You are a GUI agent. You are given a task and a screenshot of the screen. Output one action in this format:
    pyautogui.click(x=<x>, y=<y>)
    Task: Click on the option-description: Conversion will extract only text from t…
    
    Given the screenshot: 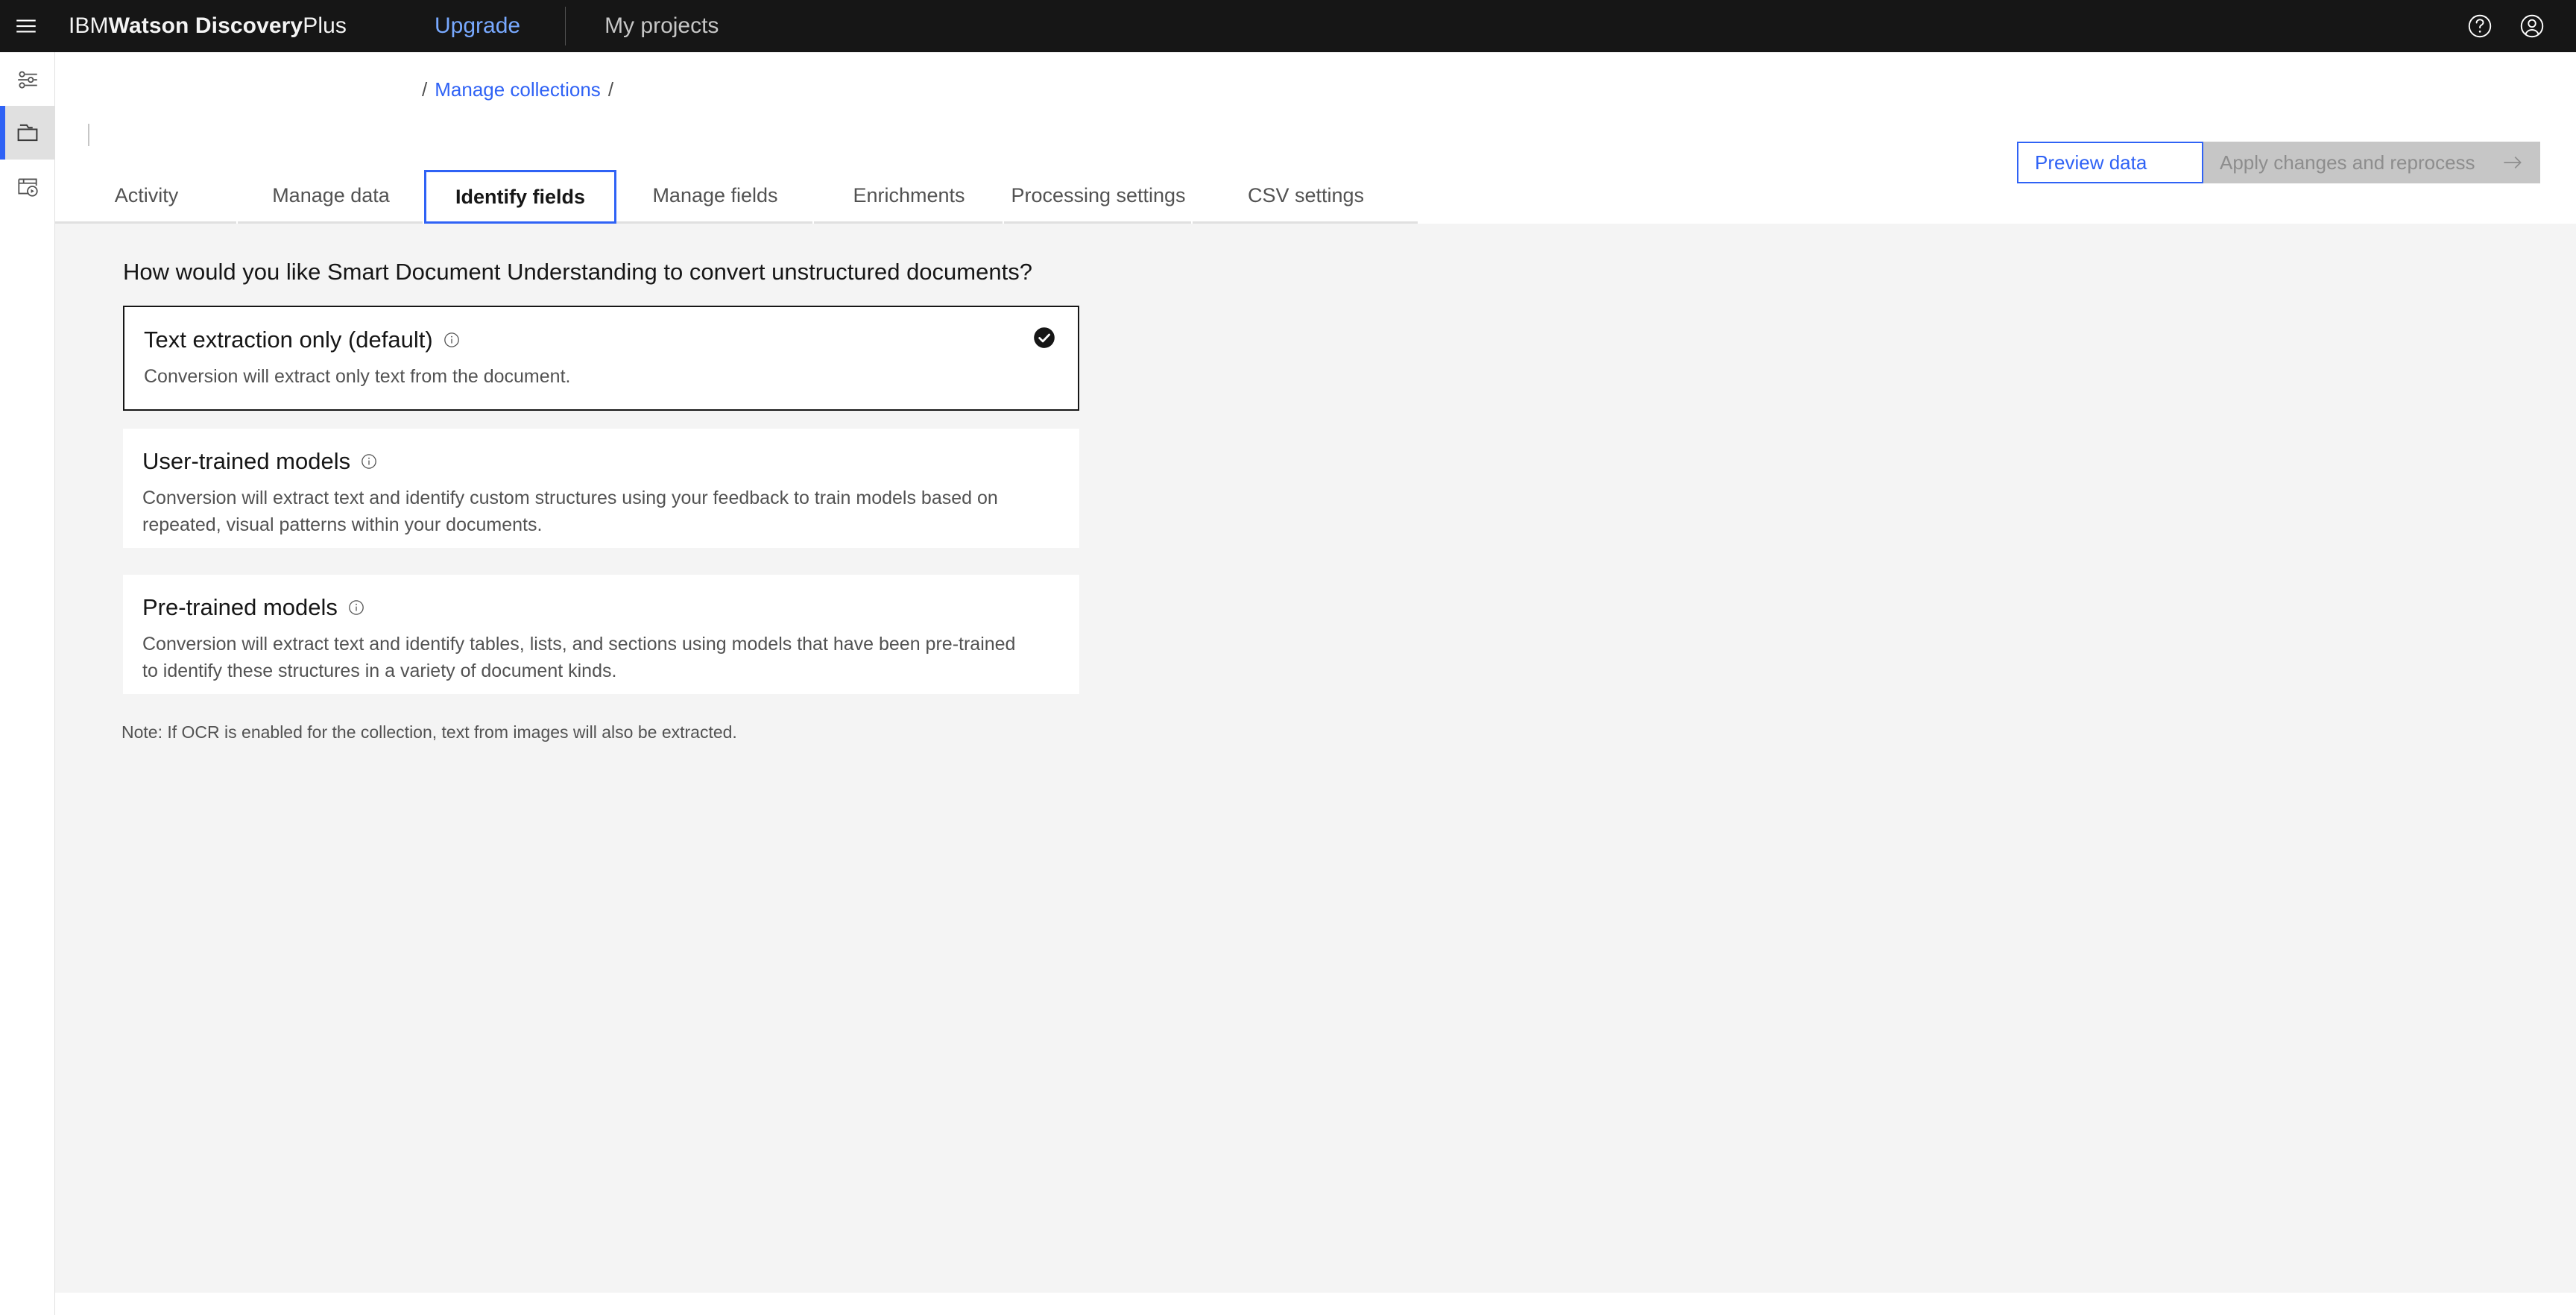 What is the action you would take?
    pyautogui.click(x=357, y=377)
    